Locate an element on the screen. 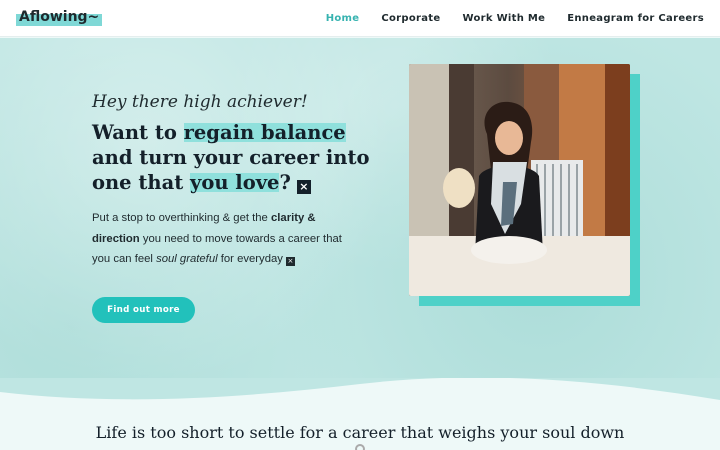 The height and width of the screenshot is (450, 720). nav-work-with-me: Work With Me is located at coordinates (503, 18).